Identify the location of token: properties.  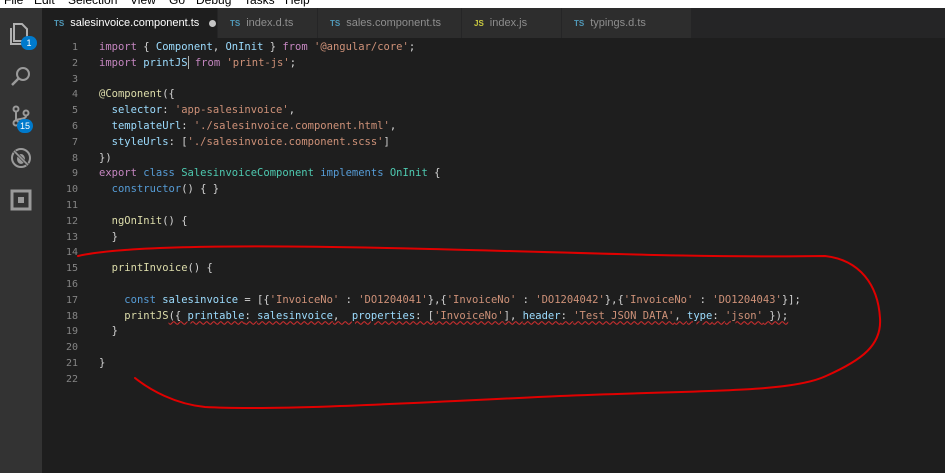
(383, 315).